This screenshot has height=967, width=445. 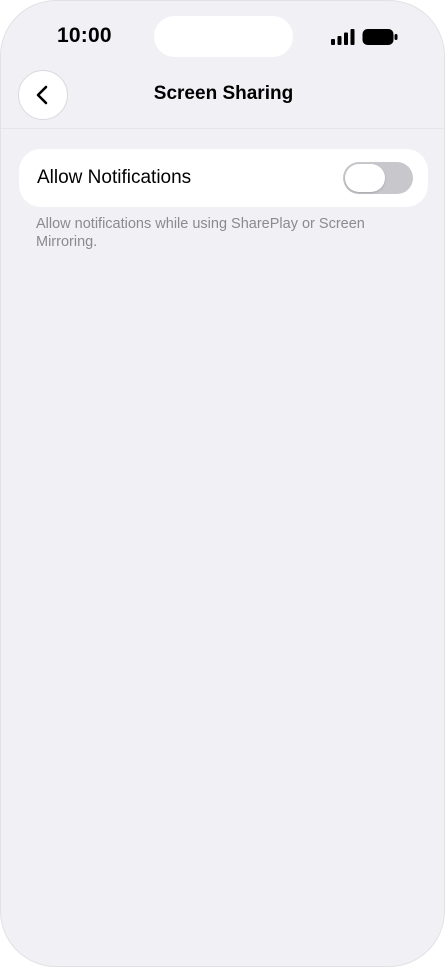 I want to click on cellular-signal-icon, so click(x=343, y=37).